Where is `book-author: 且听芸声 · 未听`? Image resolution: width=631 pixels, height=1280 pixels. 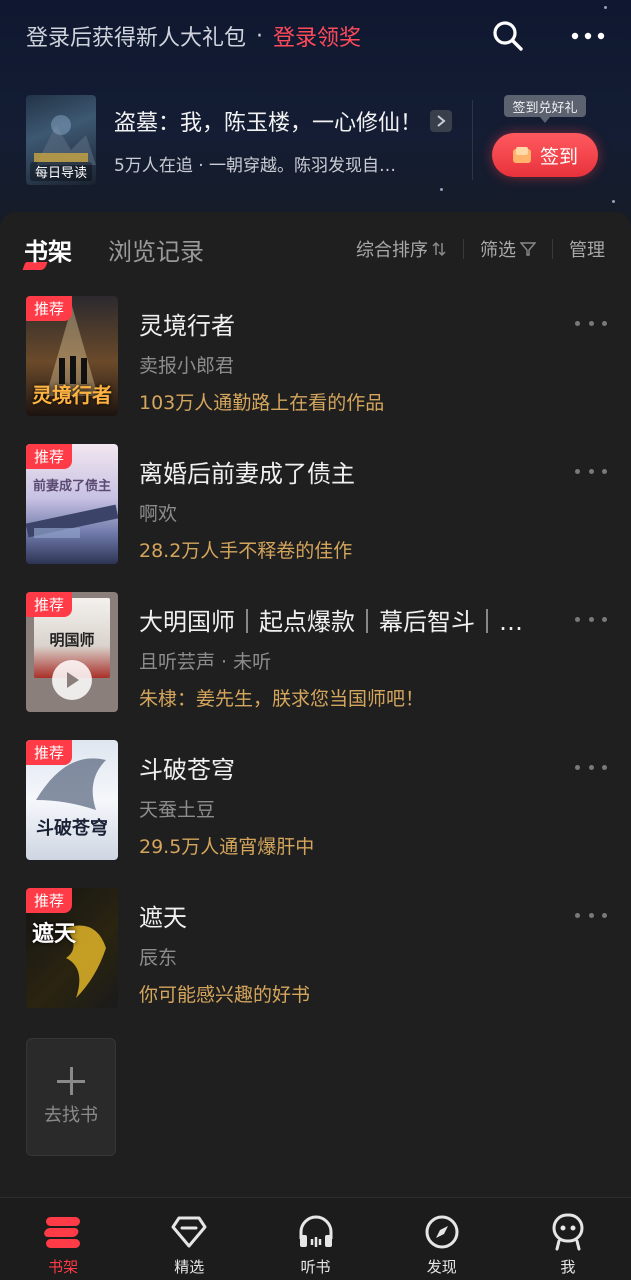
book-author: 且听芸声 · 未听 is located at coordinates (205, 662).